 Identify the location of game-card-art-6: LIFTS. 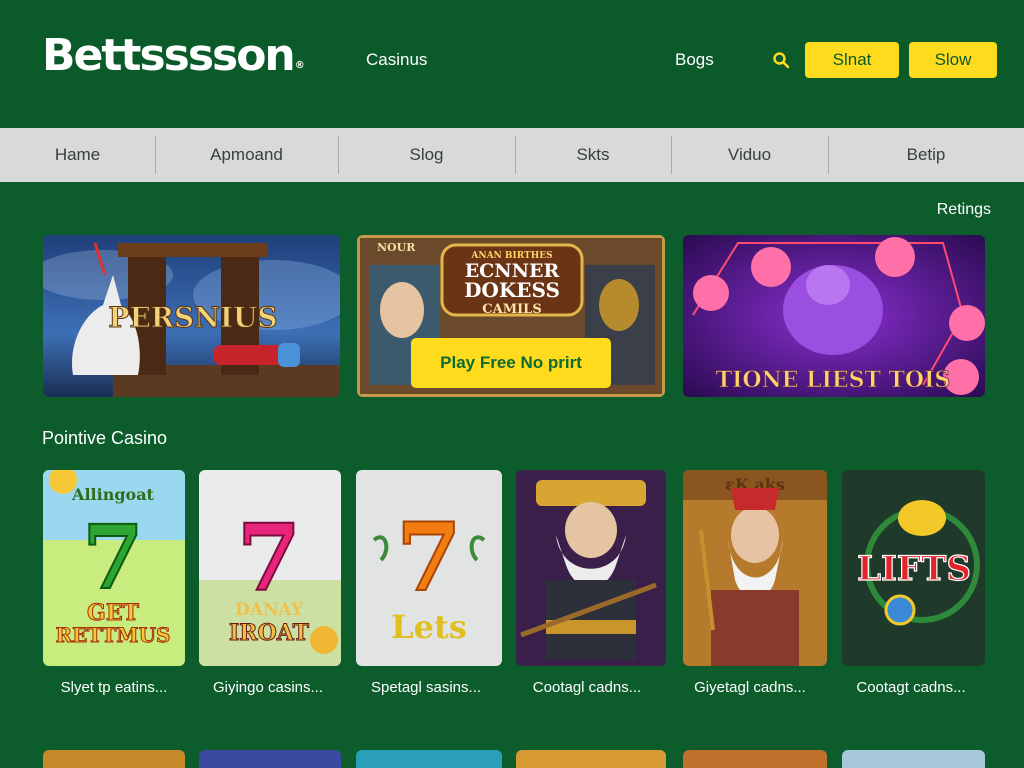
(913, 568).